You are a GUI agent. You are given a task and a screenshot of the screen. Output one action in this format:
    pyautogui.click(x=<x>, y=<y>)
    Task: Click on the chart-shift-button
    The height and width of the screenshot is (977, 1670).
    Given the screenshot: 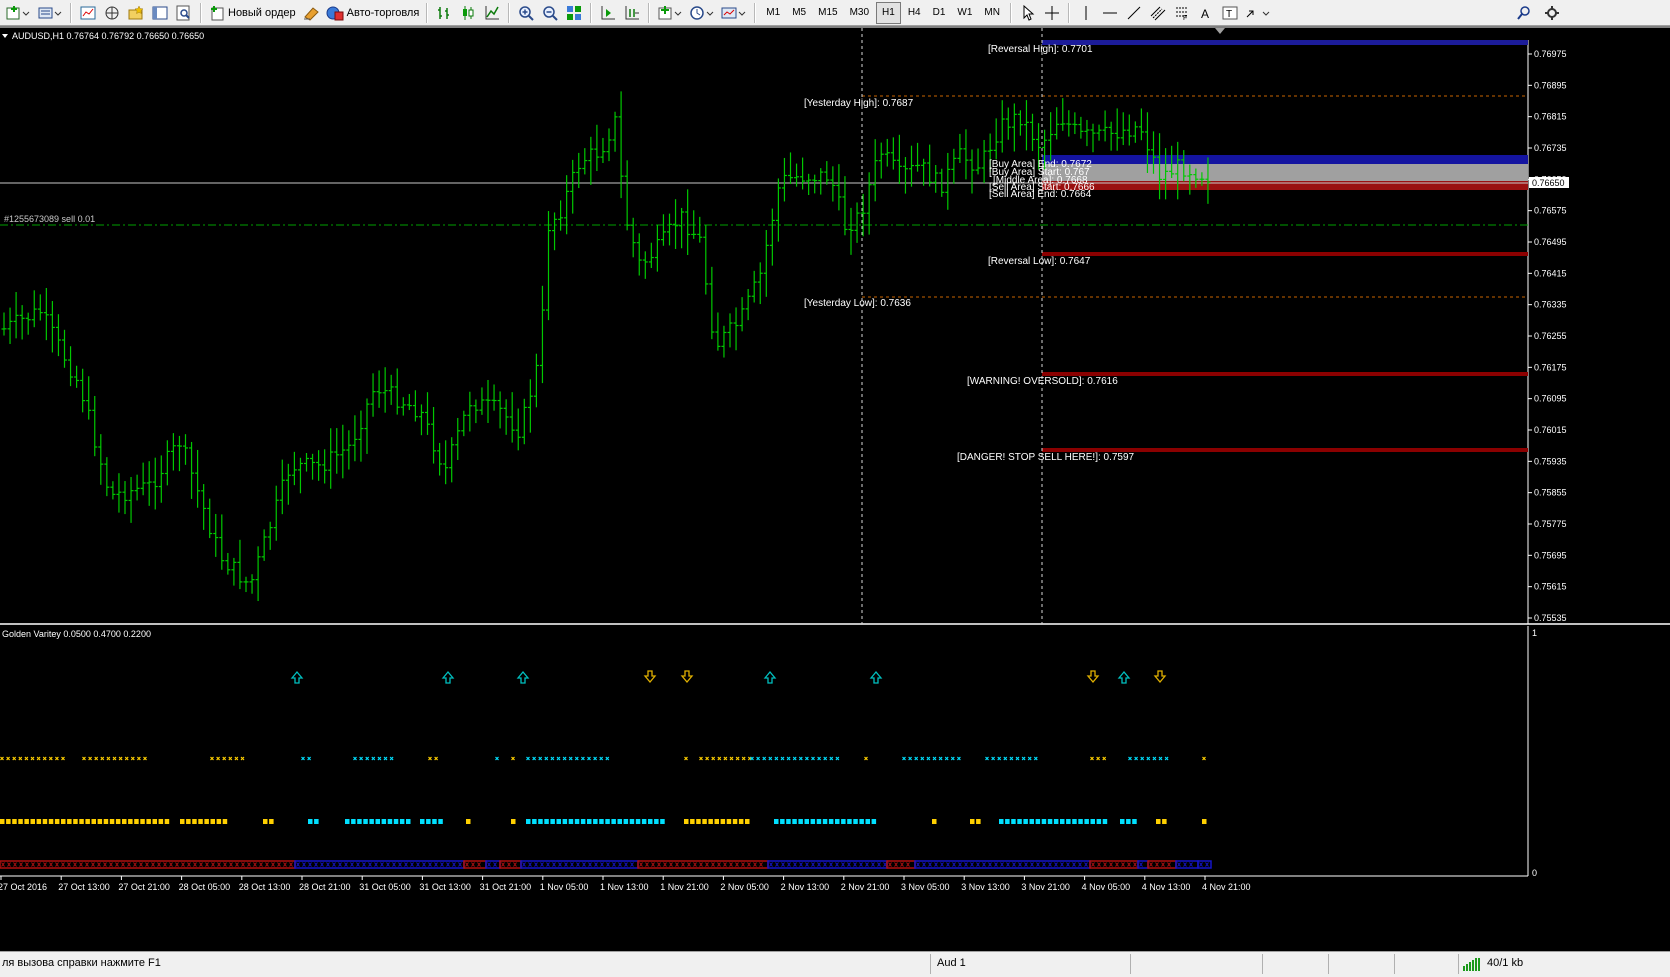 What is the action you would take?
    pyautogui.click(x=632, y=13)
    